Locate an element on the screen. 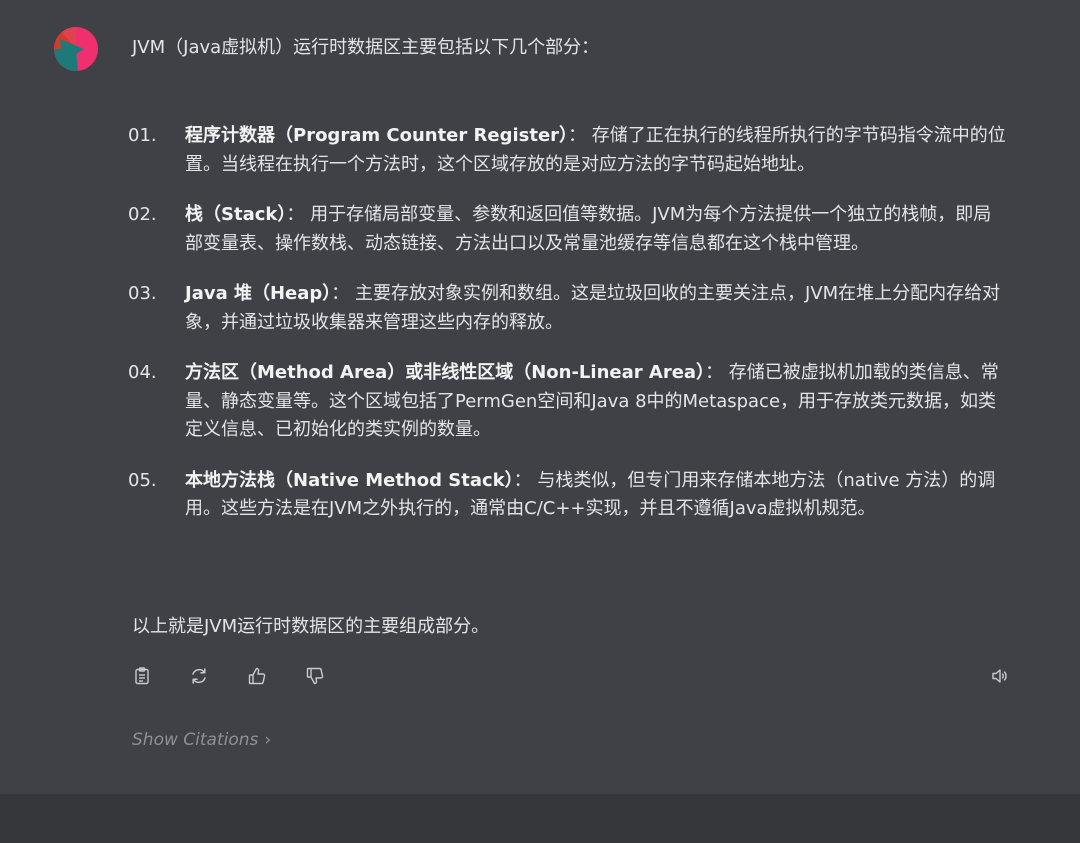  speaker-icon is located at coordinates (999, 676).